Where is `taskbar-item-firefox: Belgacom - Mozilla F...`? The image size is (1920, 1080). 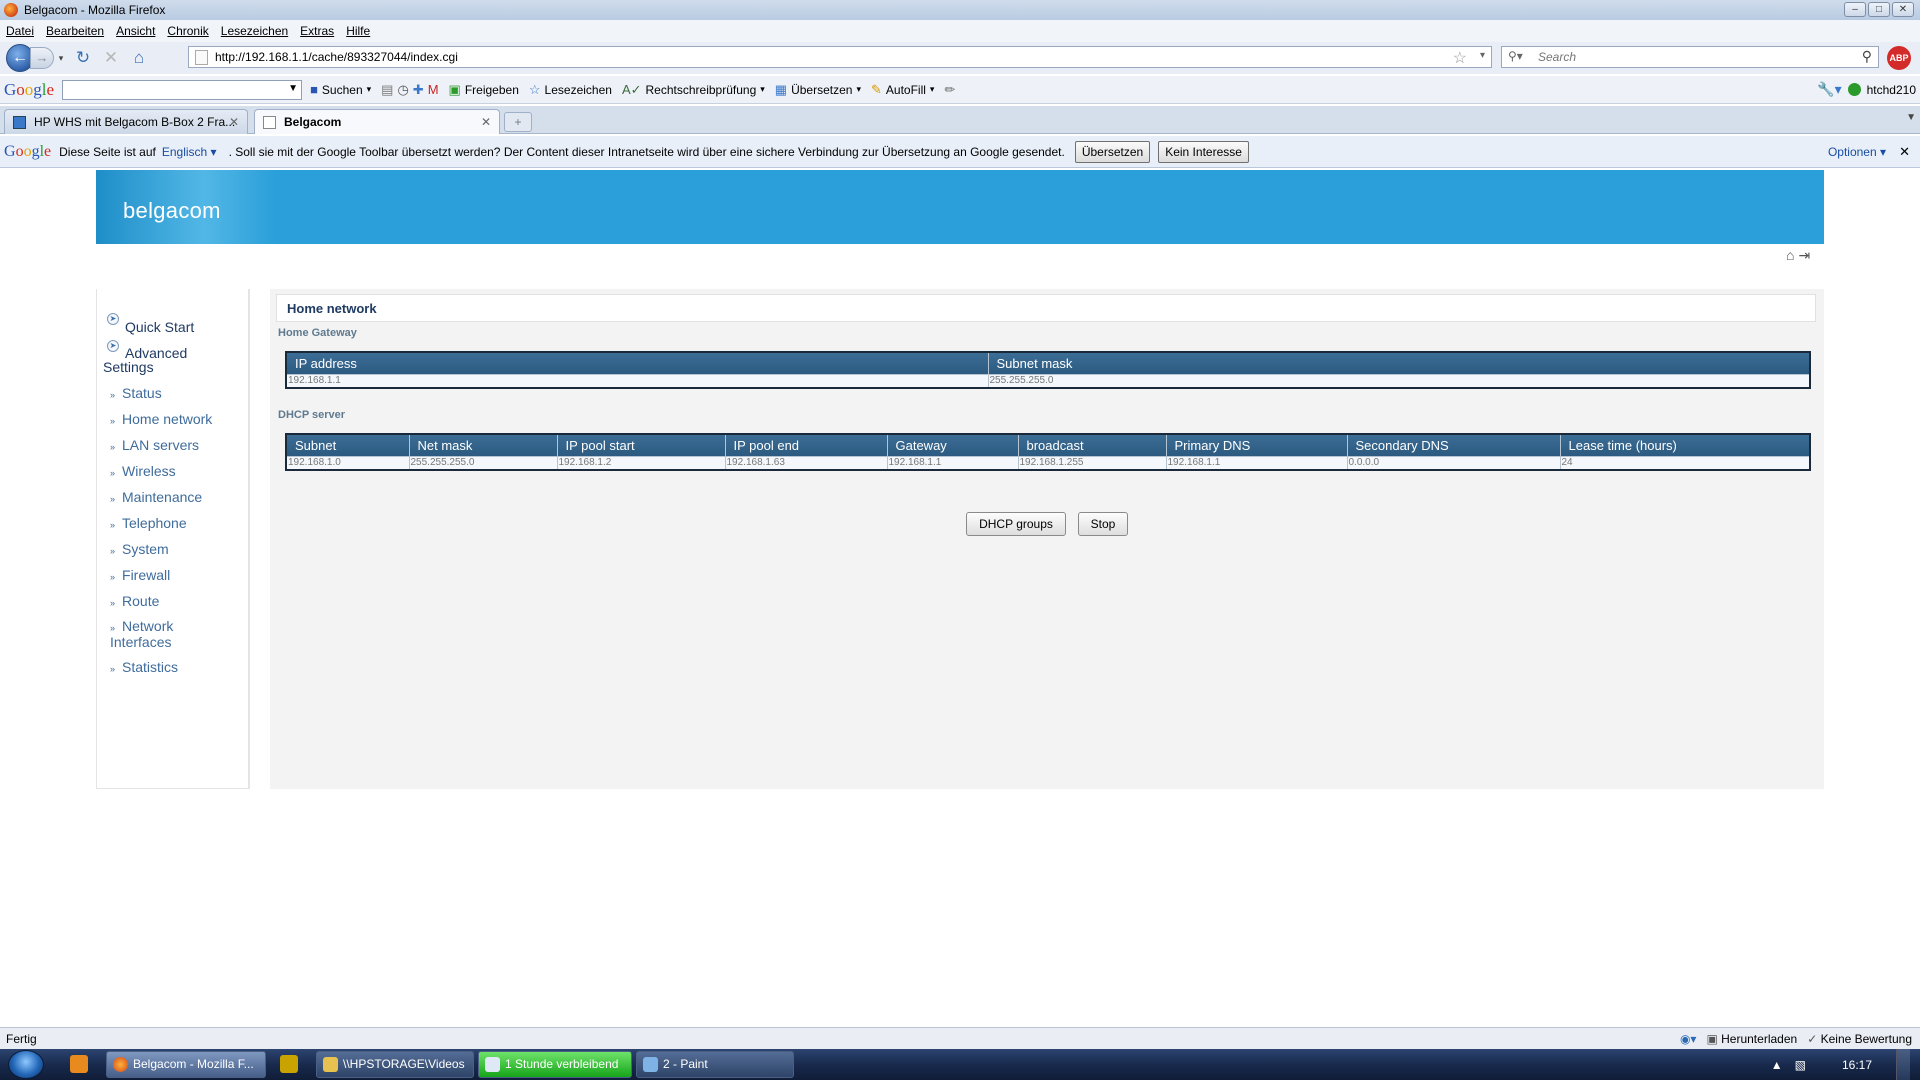
taskbar-item-firefox: Belgacom - Mozilla F... is located at coordinates (186, 1064).